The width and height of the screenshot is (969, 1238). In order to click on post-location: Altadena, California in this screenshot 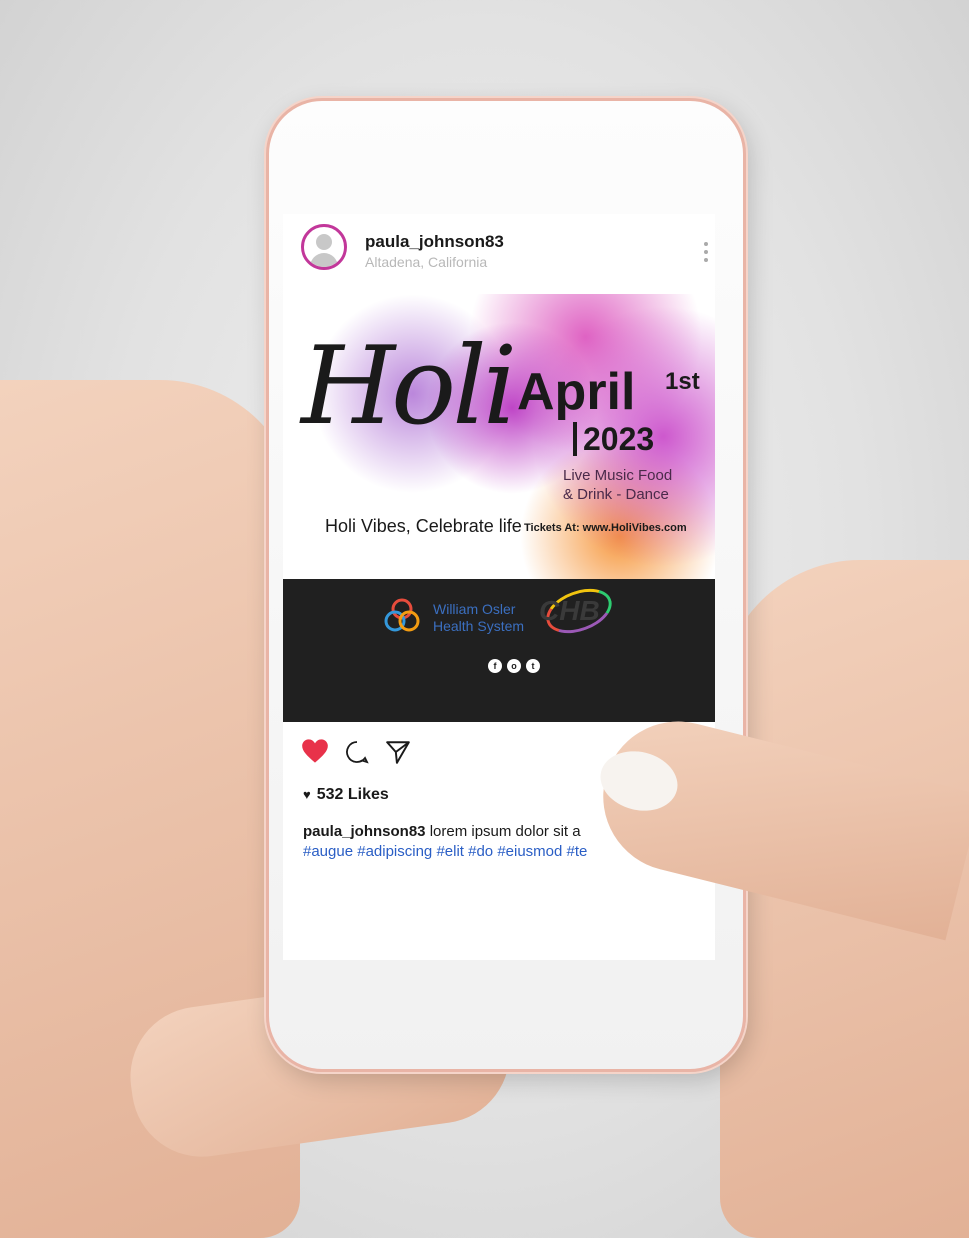, I will do `click(426, 262)`.